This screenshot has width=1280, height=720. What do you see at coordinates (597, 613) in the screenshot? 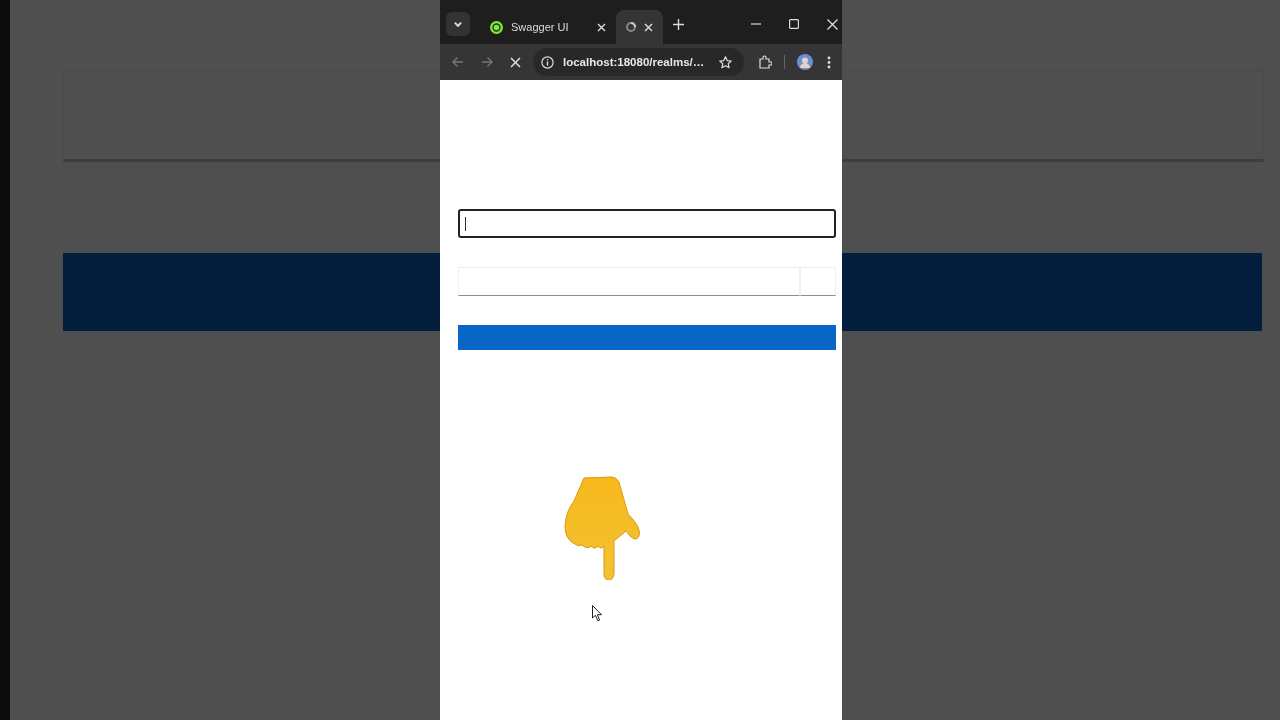
I see `mouse-cursor-icon` at bounding box center [597, 613].